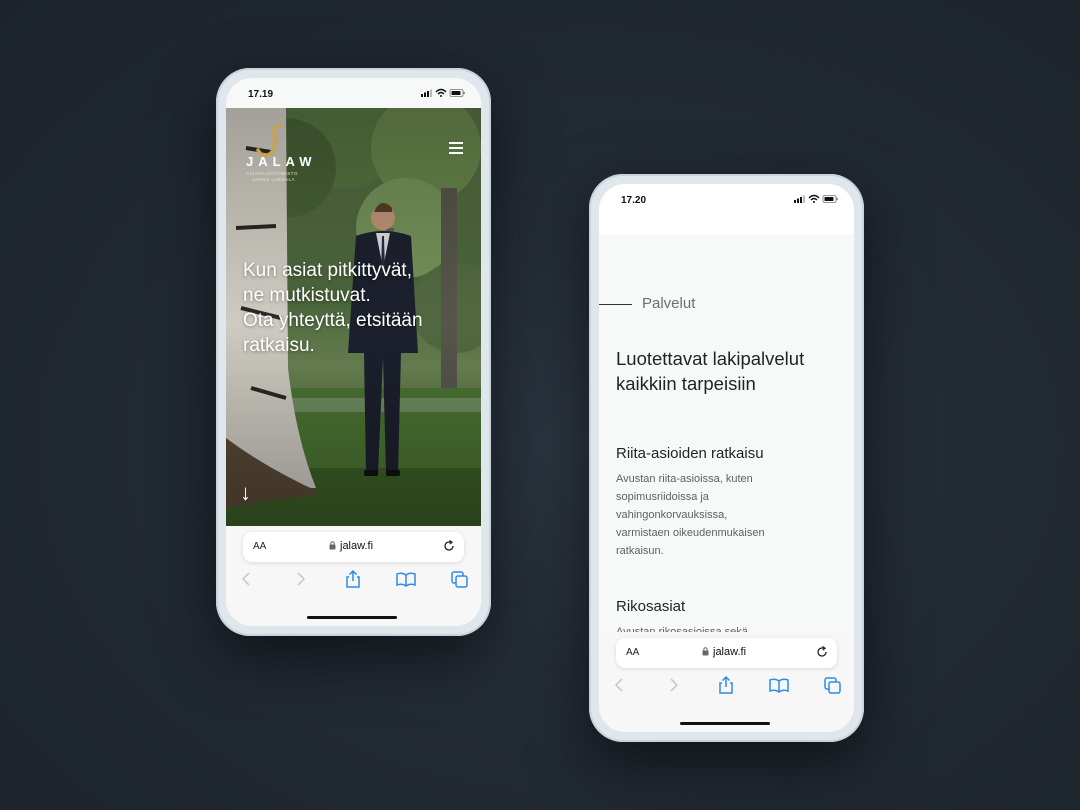 The image size is (1080, 810). Describe the element at coordinates (261, 94) in the screenshot. I see `status-time: 17.19` at that location.